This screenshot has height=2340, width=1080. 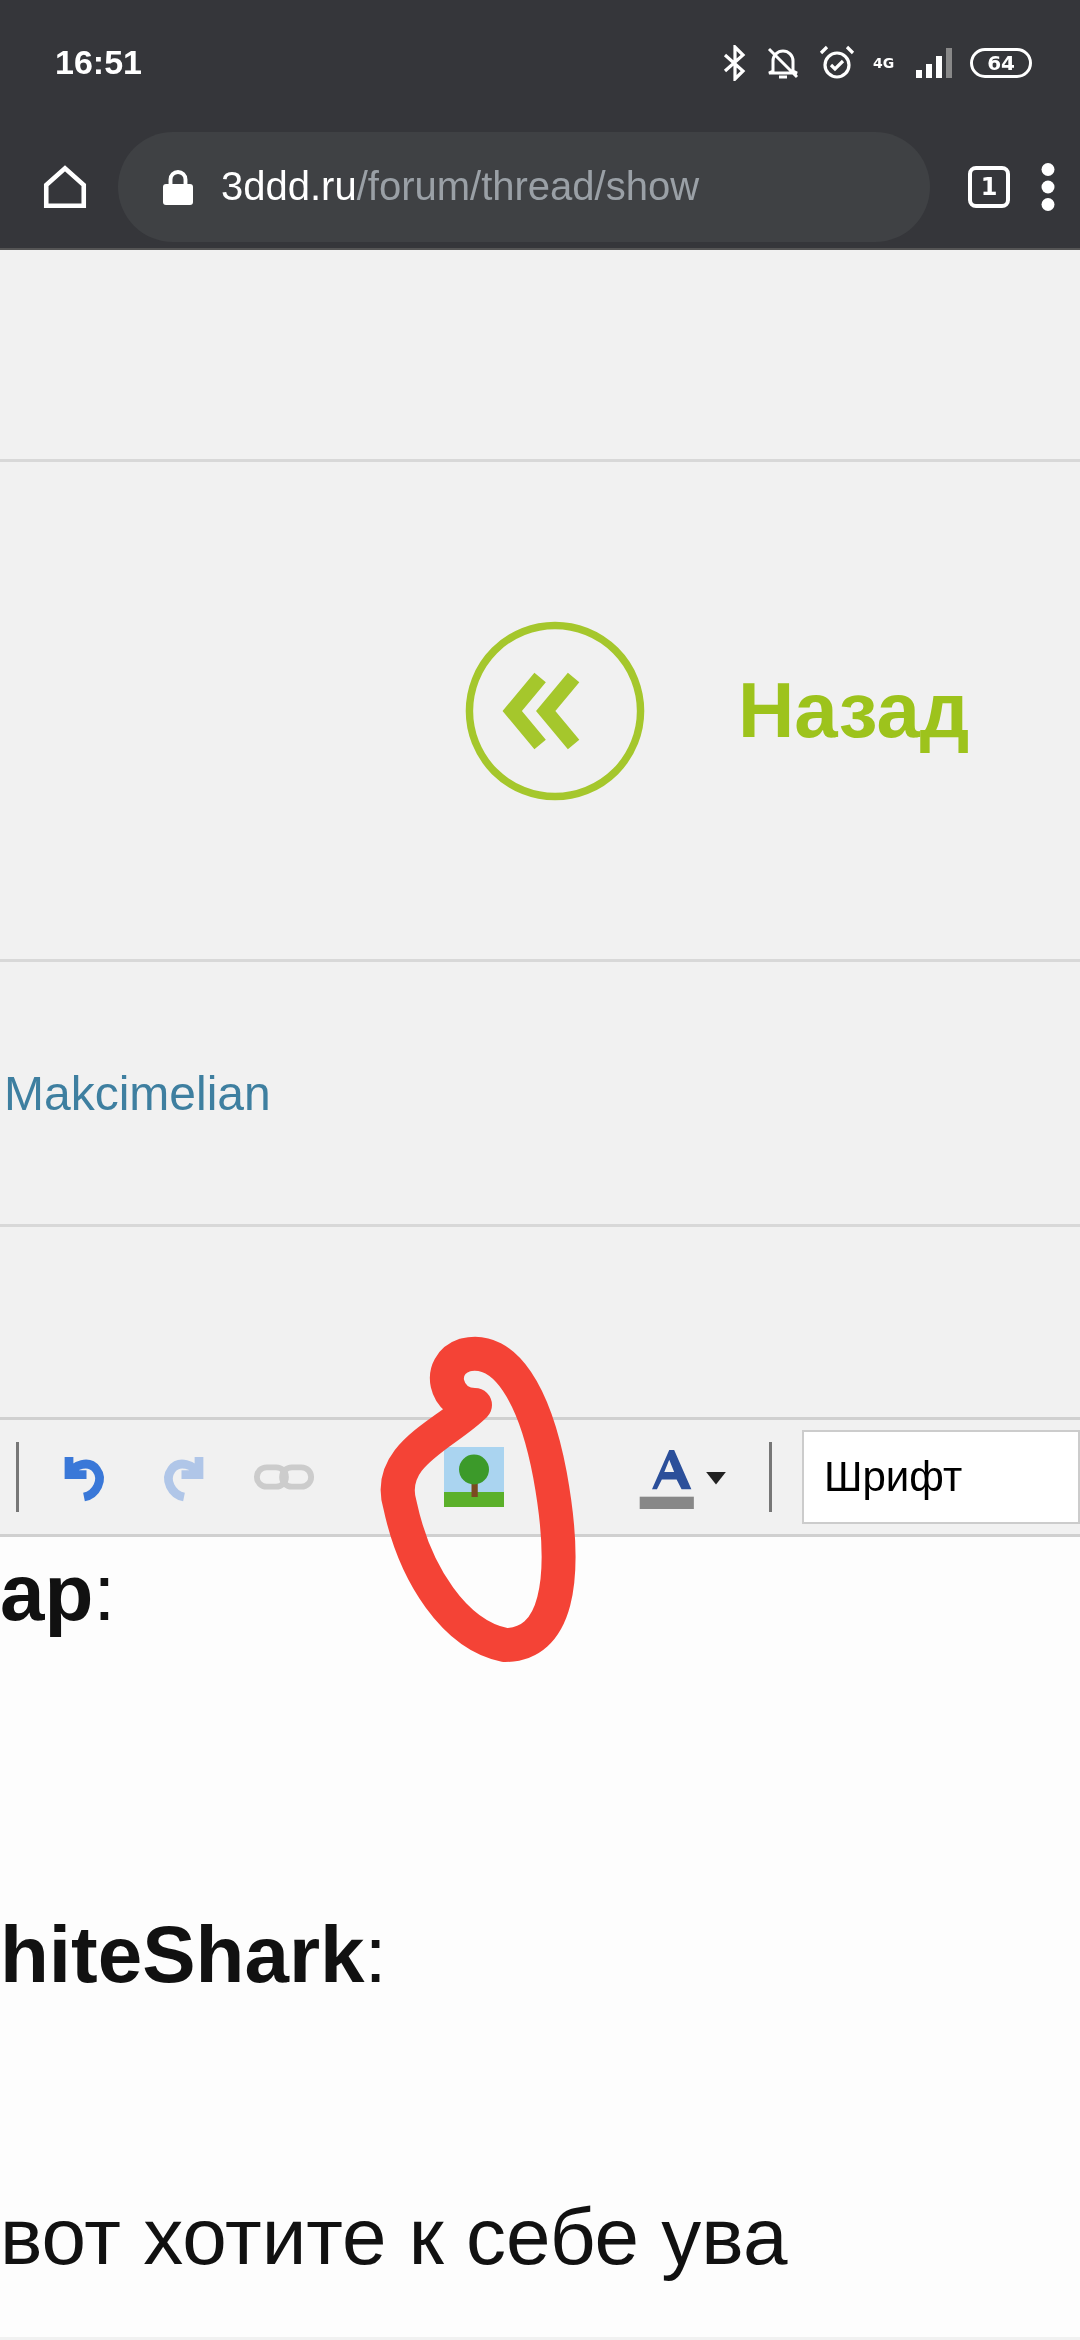 I want to click on tab-count-button: 1, so click(x=989, y=186).